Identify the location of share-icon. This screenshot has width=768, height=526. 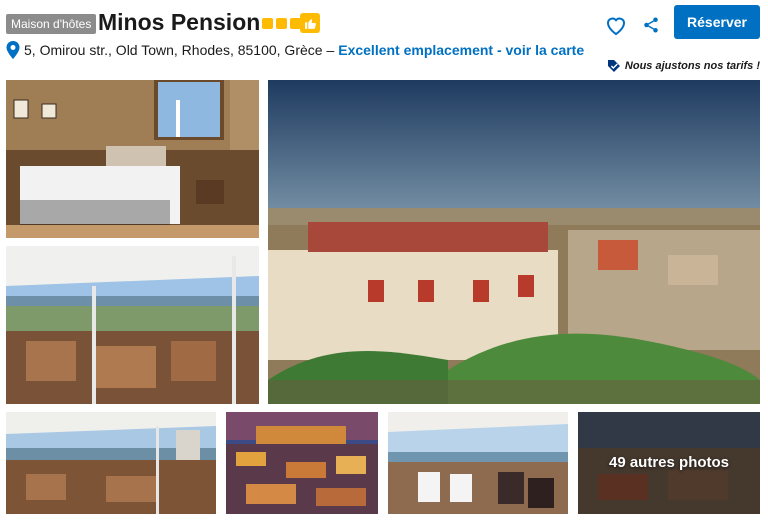
(651, 25).